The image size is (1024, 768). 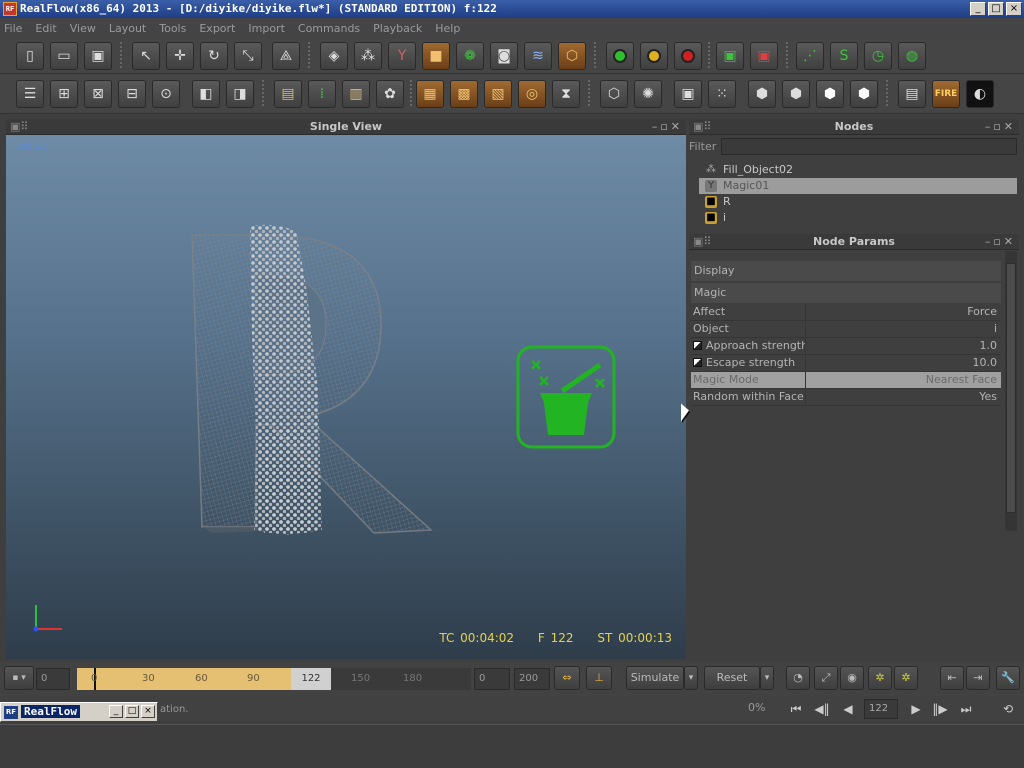 What do you see at coordinates (848, 709) in the screenshot?
I see `play-back-icon: ◀` at bounding box center [848, 709].